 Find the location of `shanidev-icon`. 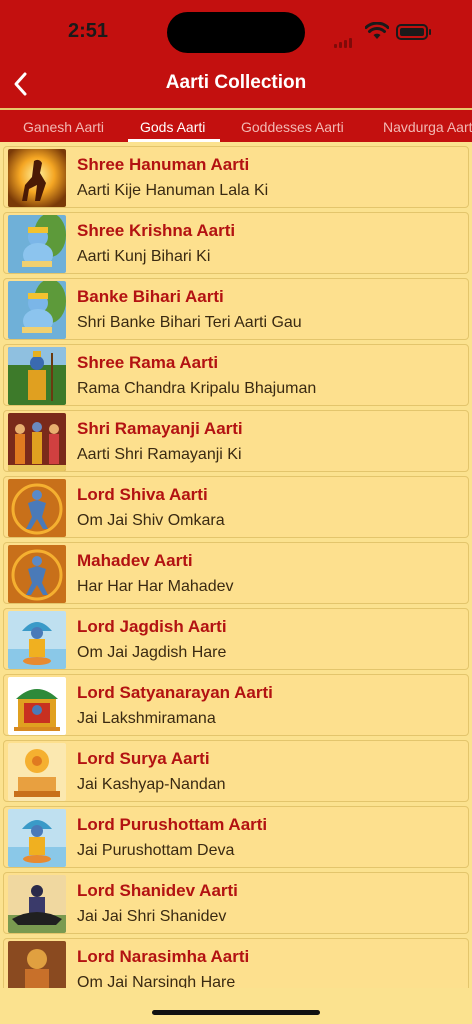

shanidev-icon is located at coordinates (37, 904).